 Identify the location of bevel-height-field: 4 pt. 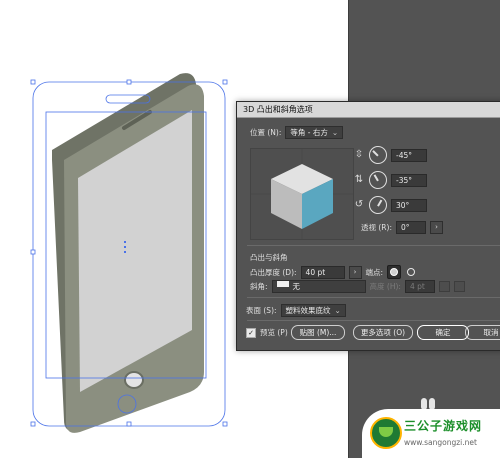
(419, 286).